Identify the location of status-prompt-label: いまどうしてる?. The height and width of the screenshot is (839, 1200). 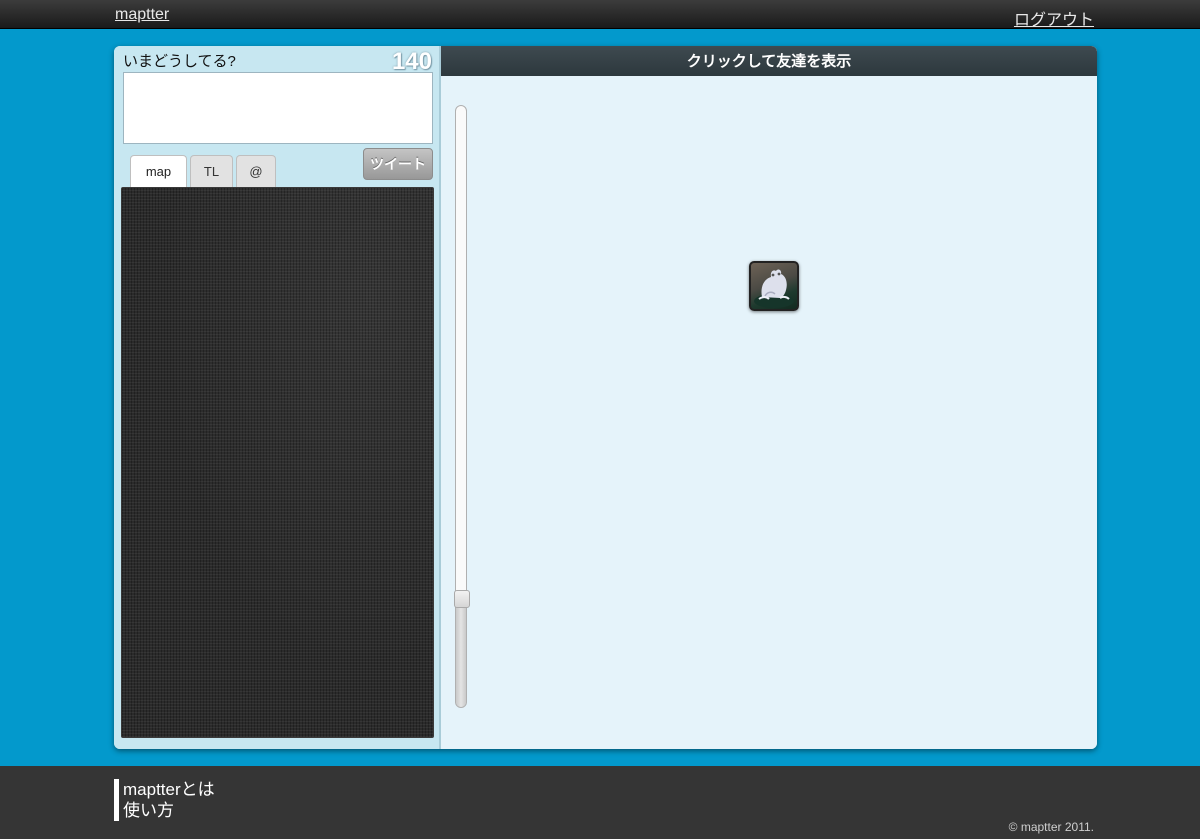
(179, 61).